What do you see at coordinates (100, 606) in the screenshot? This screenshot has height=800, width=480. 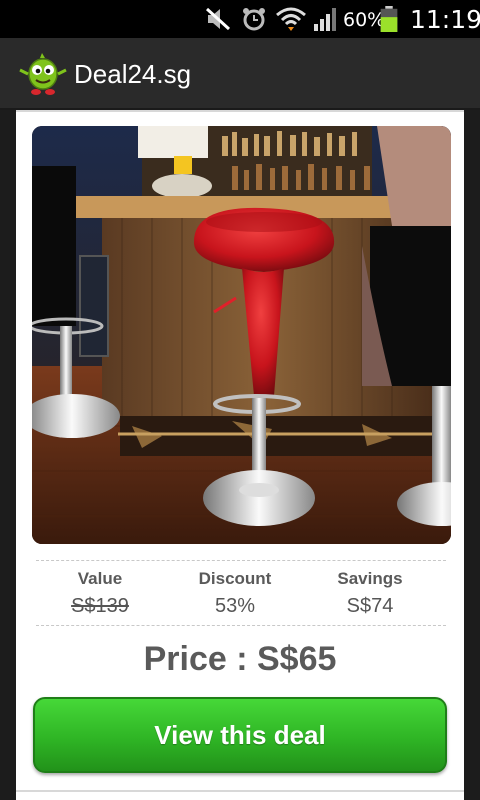 I see `original-value: S$139` at bounding box center [100, 606].